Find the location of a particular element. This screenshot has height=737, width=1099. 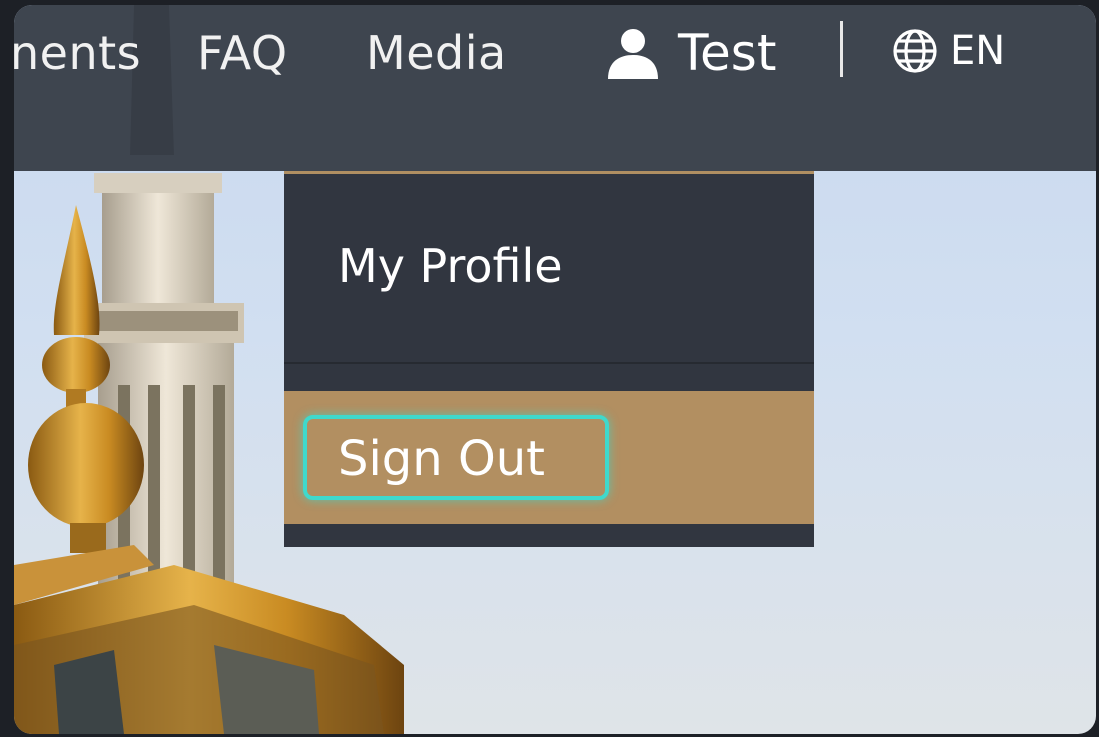

sign-out-label: Sign Out is located at coordinates (441, 459).